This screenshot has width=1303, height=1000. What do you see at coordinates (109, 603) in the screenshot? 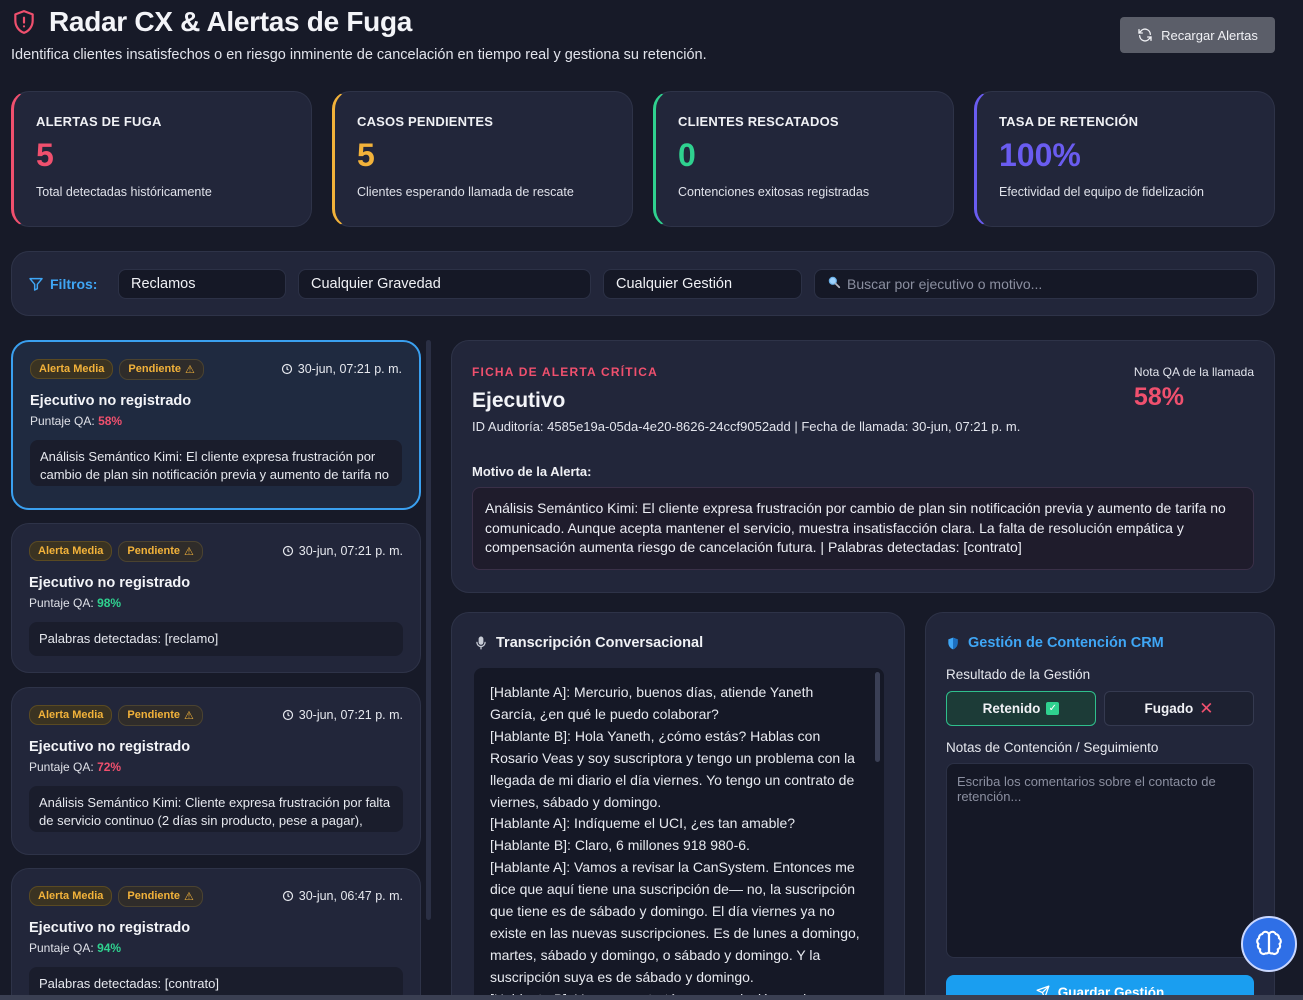
I see `score-value: 98%` at bounding box center [109, 603].